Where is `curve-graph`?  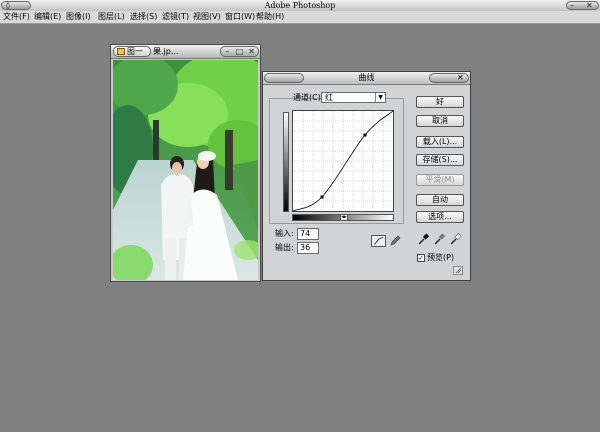 curve-graph is located at coordinates (343, 161).